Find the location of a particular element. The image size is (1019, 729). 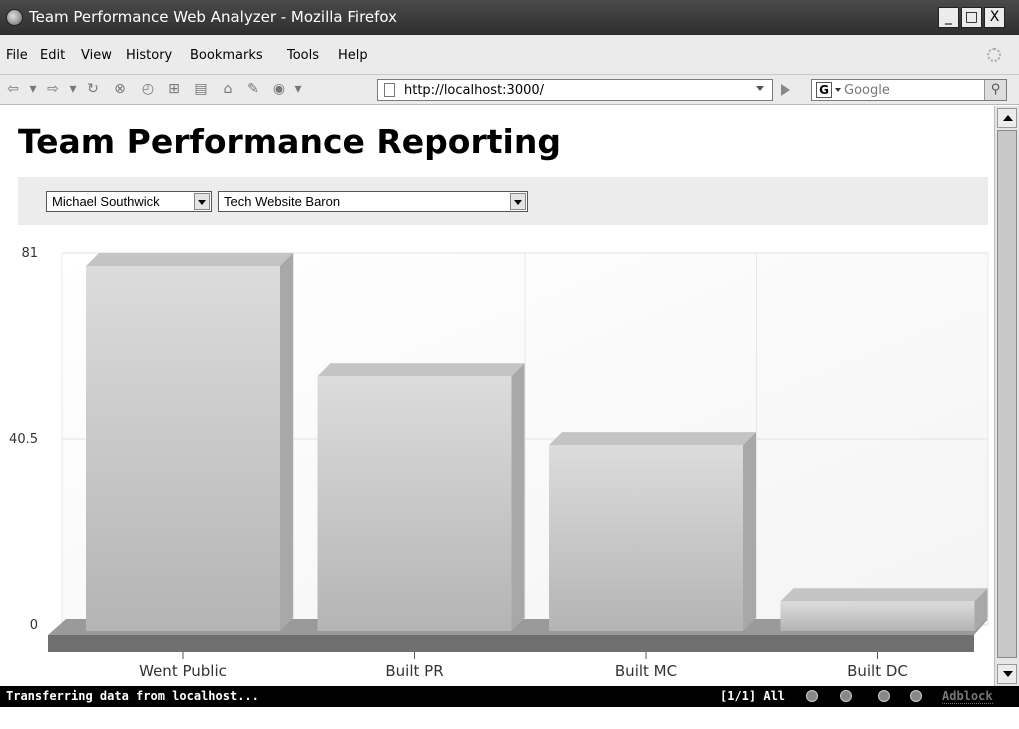

firefox-icon is located at coordinates (14, 17).